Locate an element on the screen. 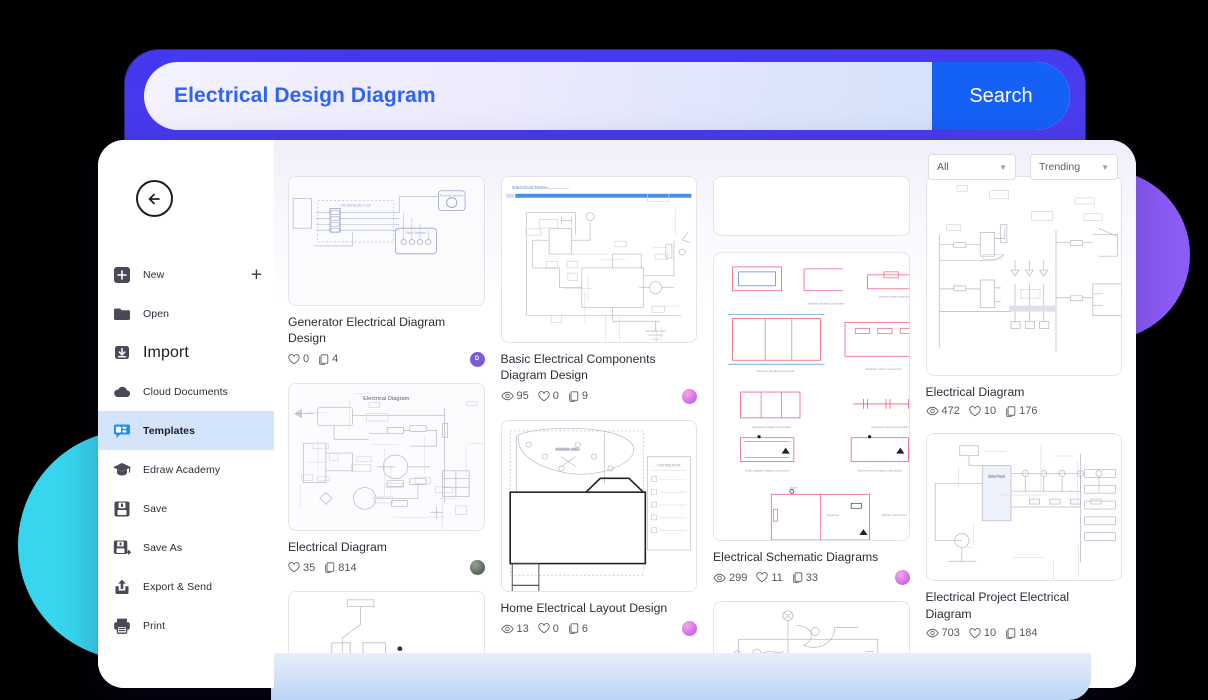 The width and height of the screenshot is (1208, 700). templates-icon is located at coordinates (122, 431).